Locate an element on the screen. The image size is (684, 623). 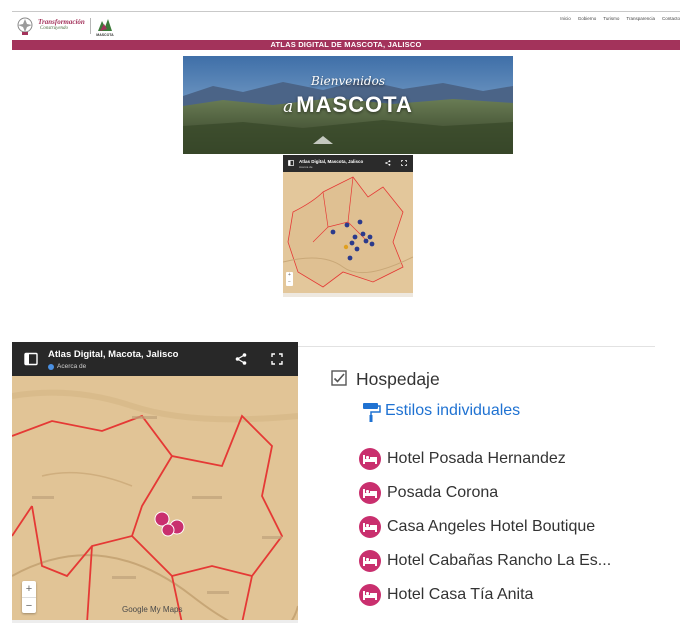
mini-map-subtitle: Acerca de is located at coordinates (306, 167).